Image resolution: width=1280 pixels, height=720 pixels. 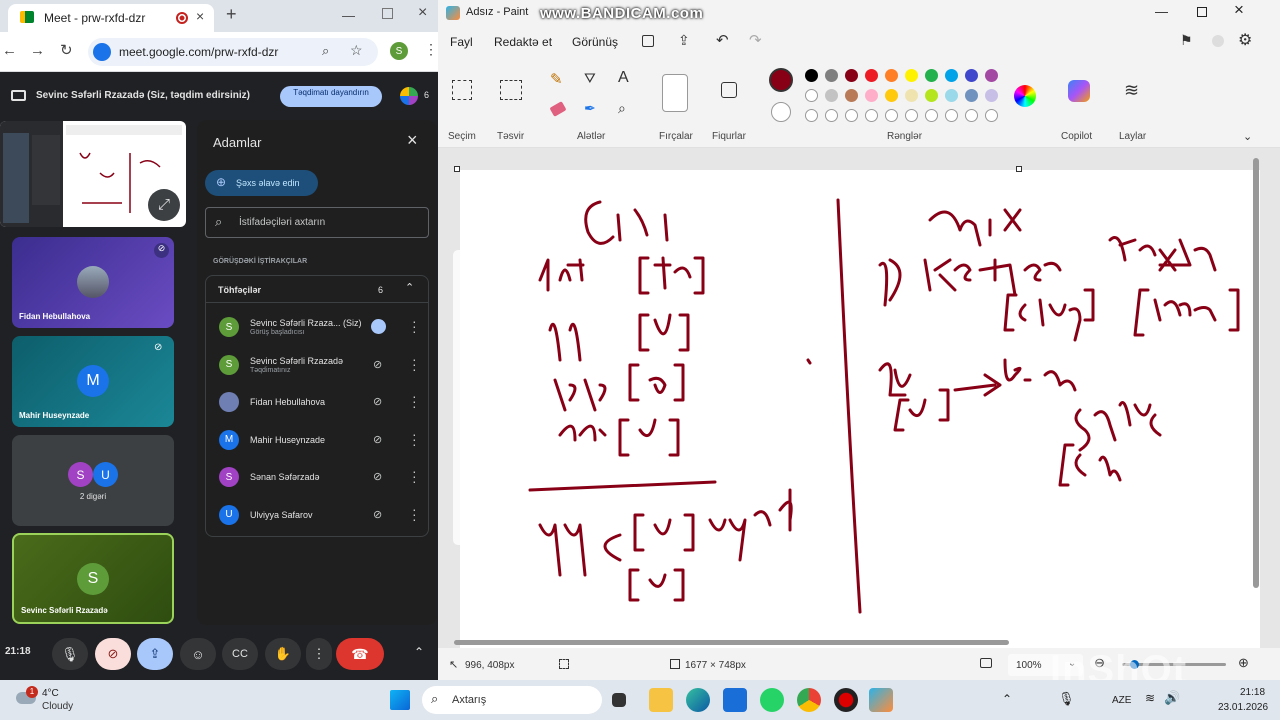 What do you see at coordinates (755, 40) in the screenshot?
I see `redo-icon: ↷` at bounding box center [755, 40].